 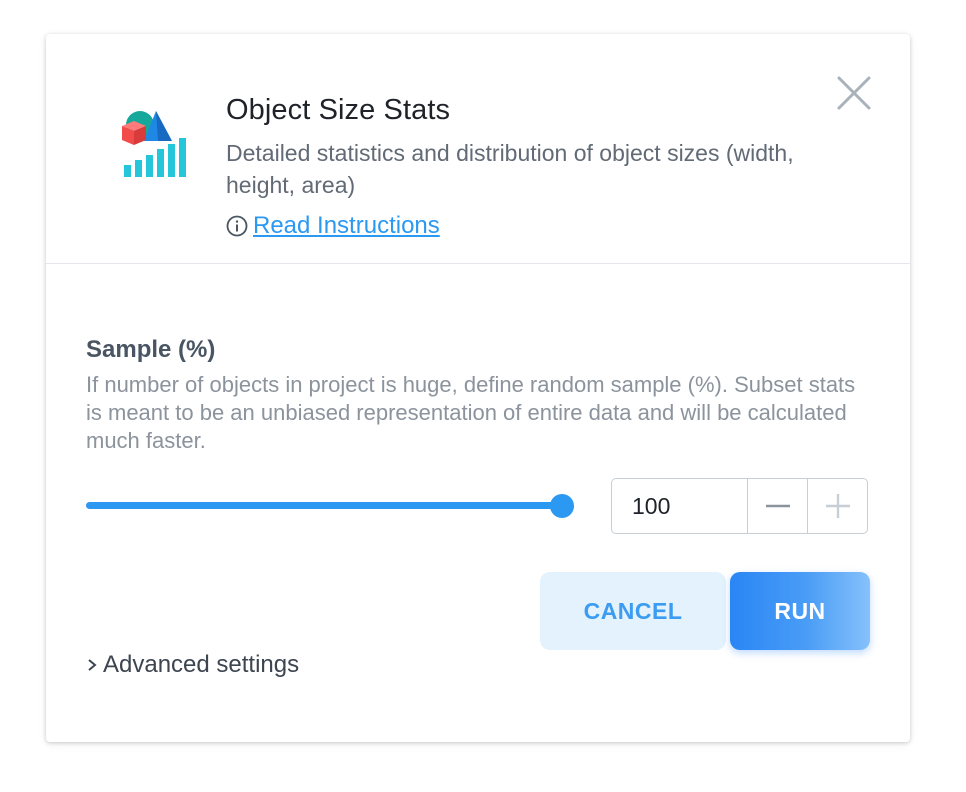 I want to click on close-button, so click(x=854, y=93).